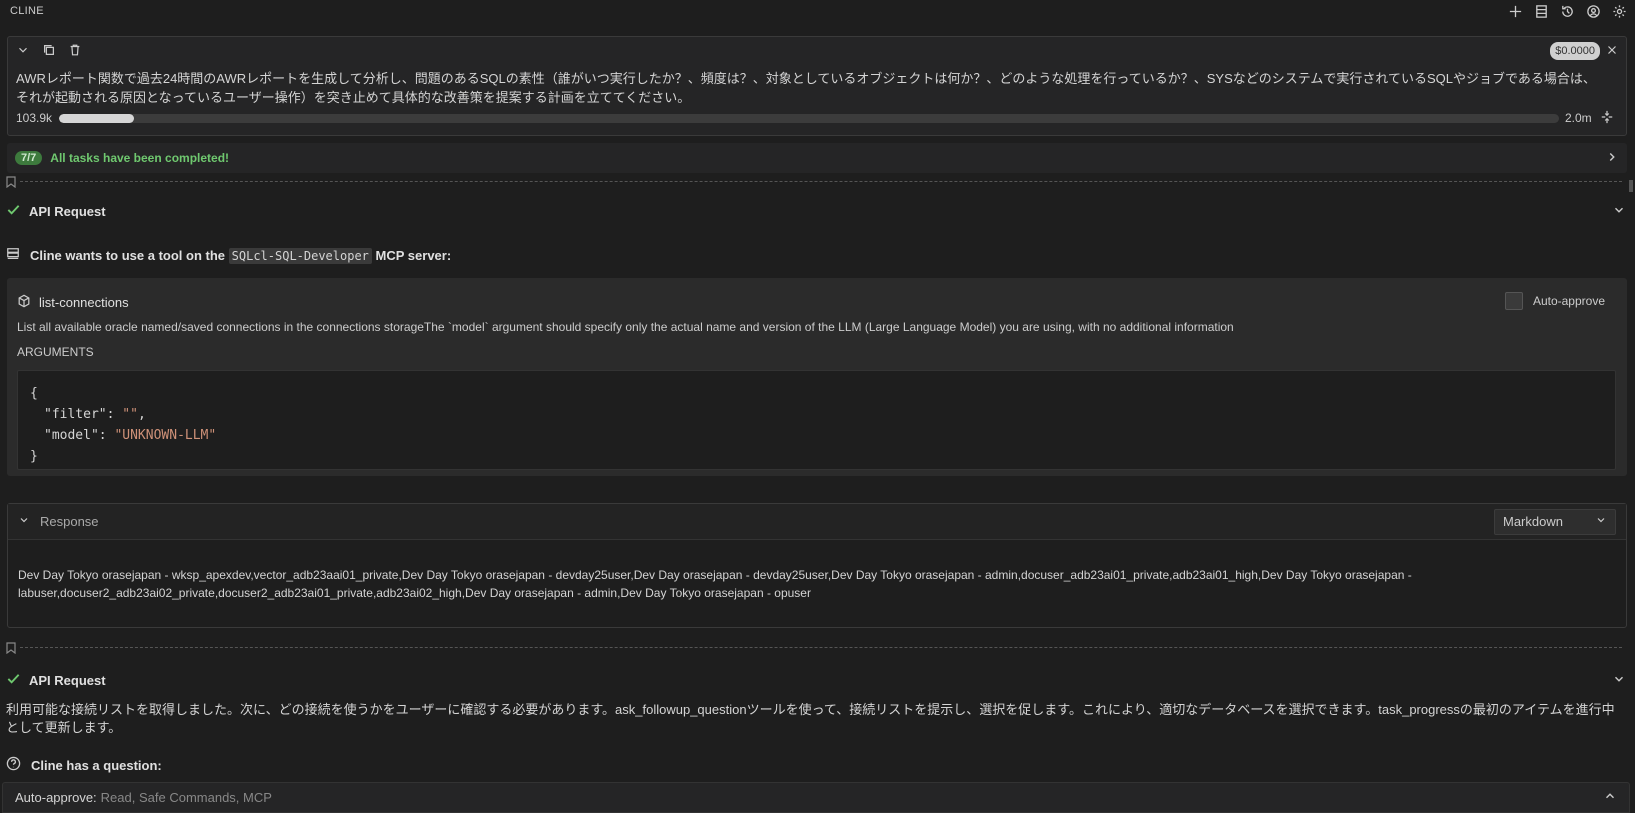 The width and height of the screenshot is (1635, 813). Describe the element at coordinates (34, 118) in the screenshot. I see `tokens-used: 103.9k` at that location.